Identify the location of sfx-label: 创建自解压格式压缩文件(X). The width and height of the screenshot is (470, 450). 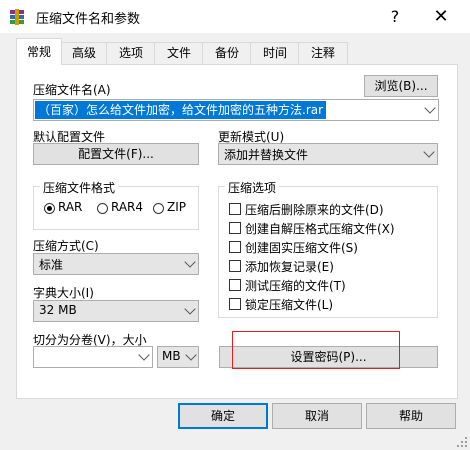
(320, 228).